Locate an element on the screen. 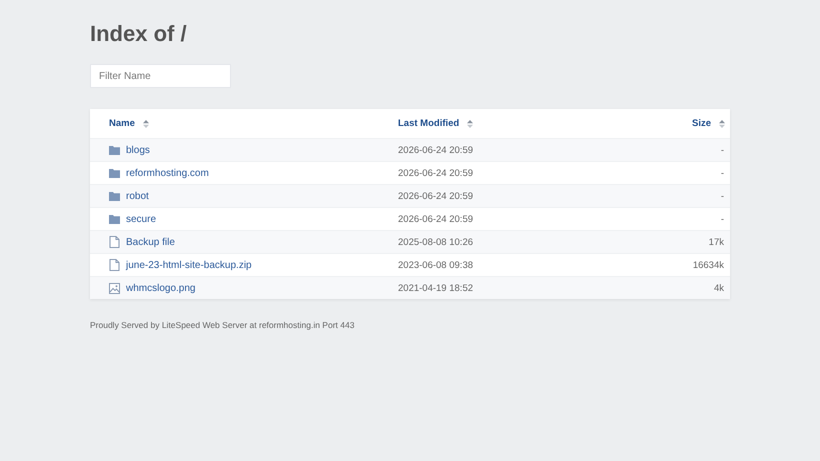  modified-date: 2023-06-08 09:38 is located at coordinates (436, 265).